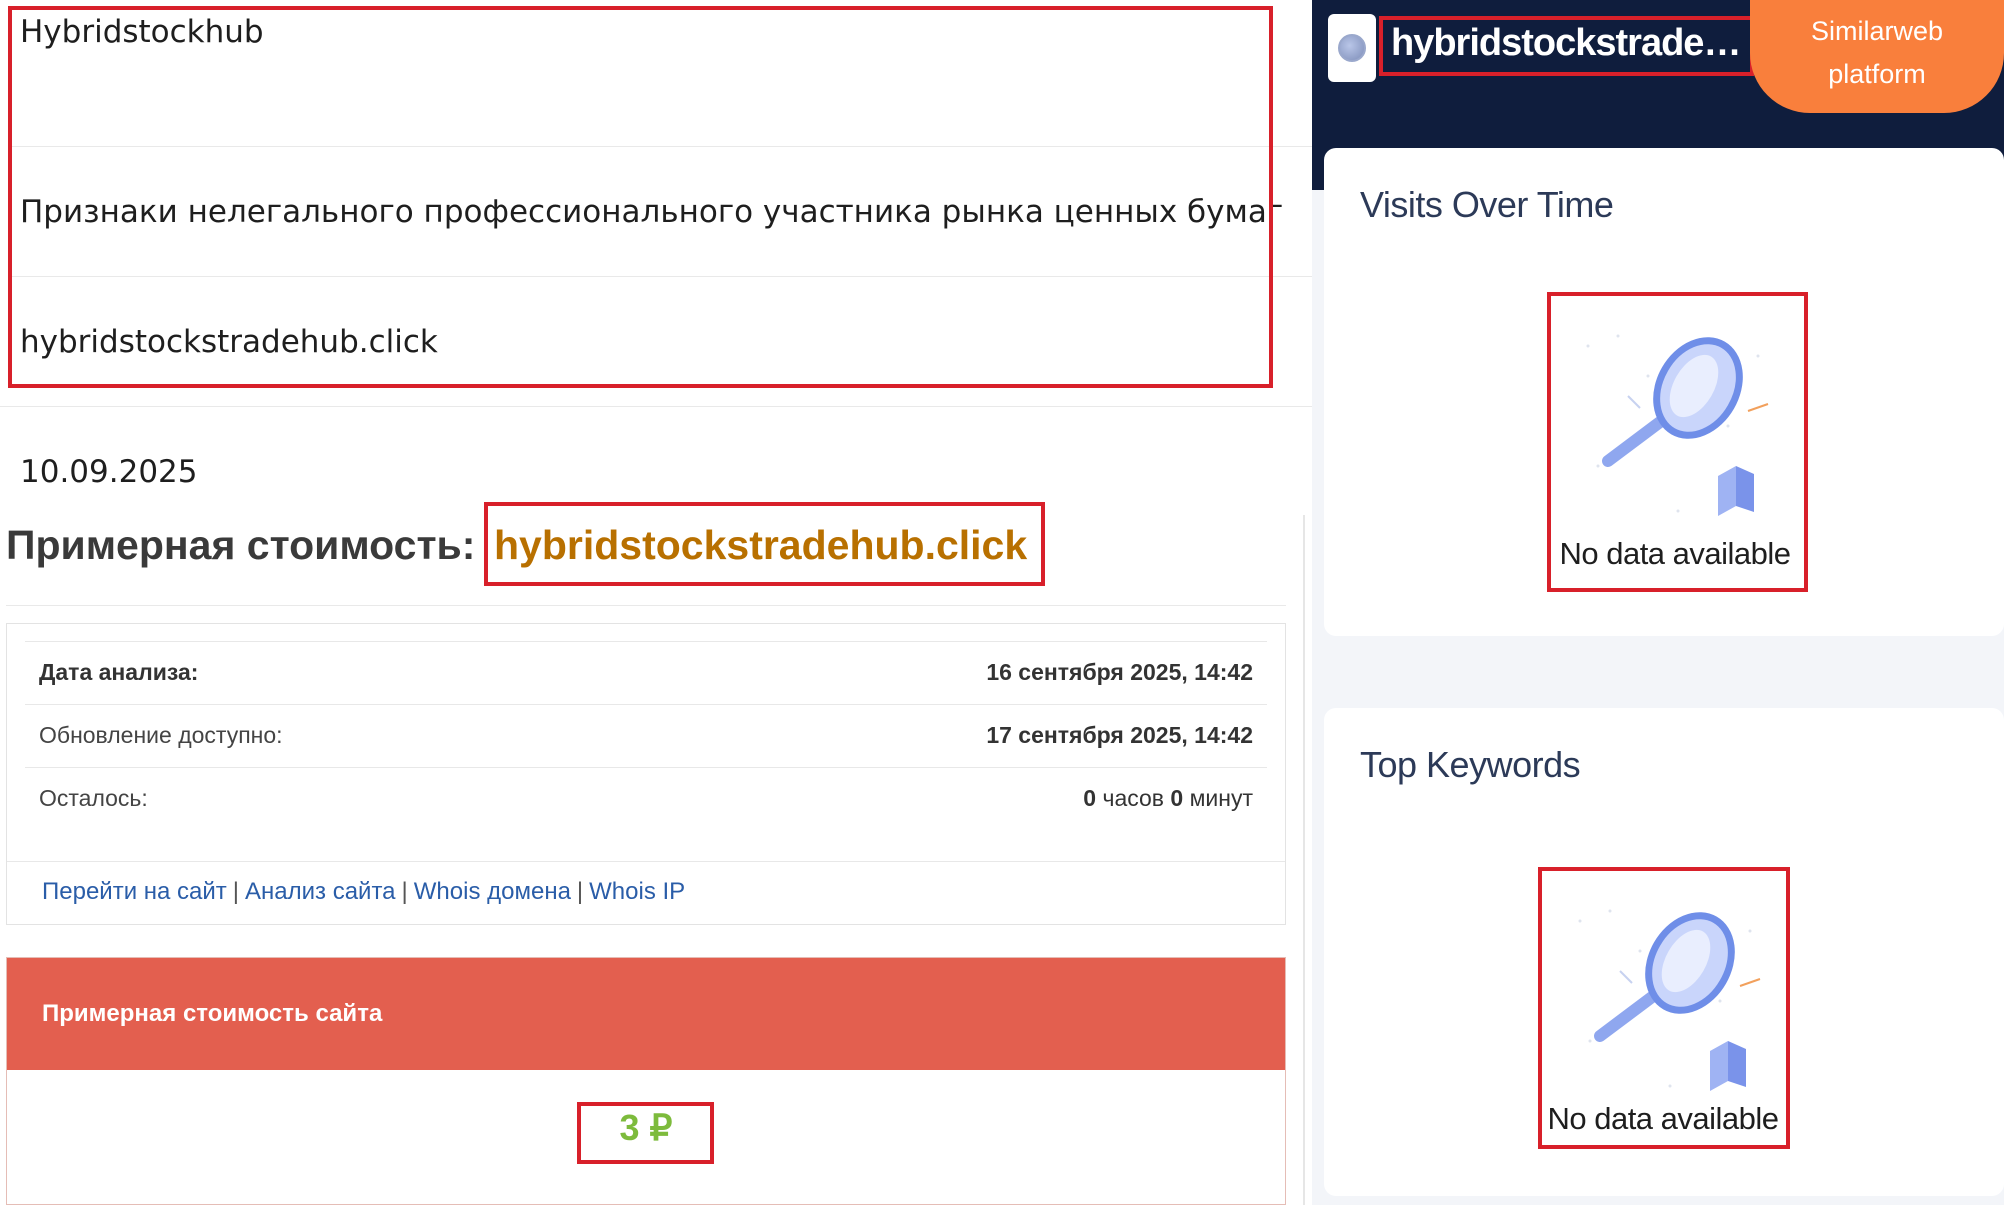 Image resolution: width=2004 pixels, height=1205 pixels. What do you see at coordinates (161, 735) in the screenshot?
I see `analysis-label: Обновление доступно:` at bounding box center [161, 735].